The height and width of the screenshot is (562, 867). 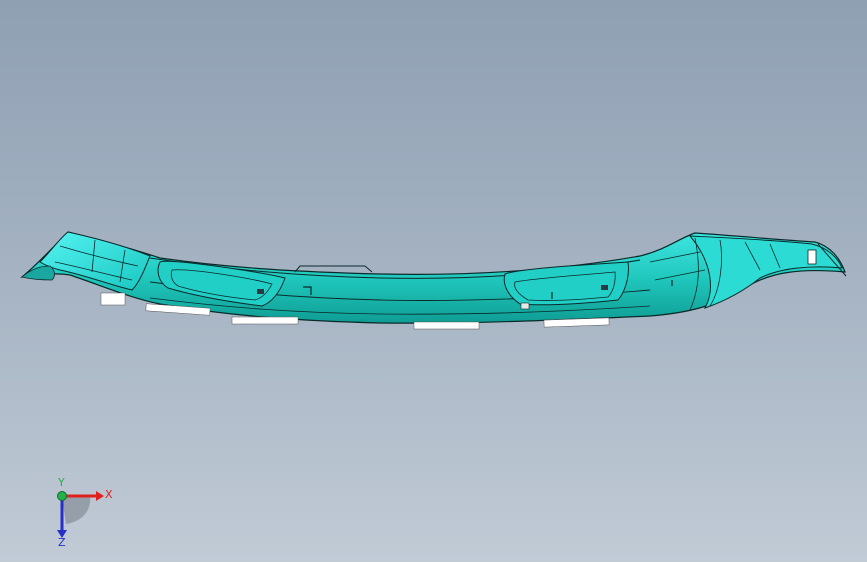 I want to click on z-axis-label: Z, so click(x=62, y=542).